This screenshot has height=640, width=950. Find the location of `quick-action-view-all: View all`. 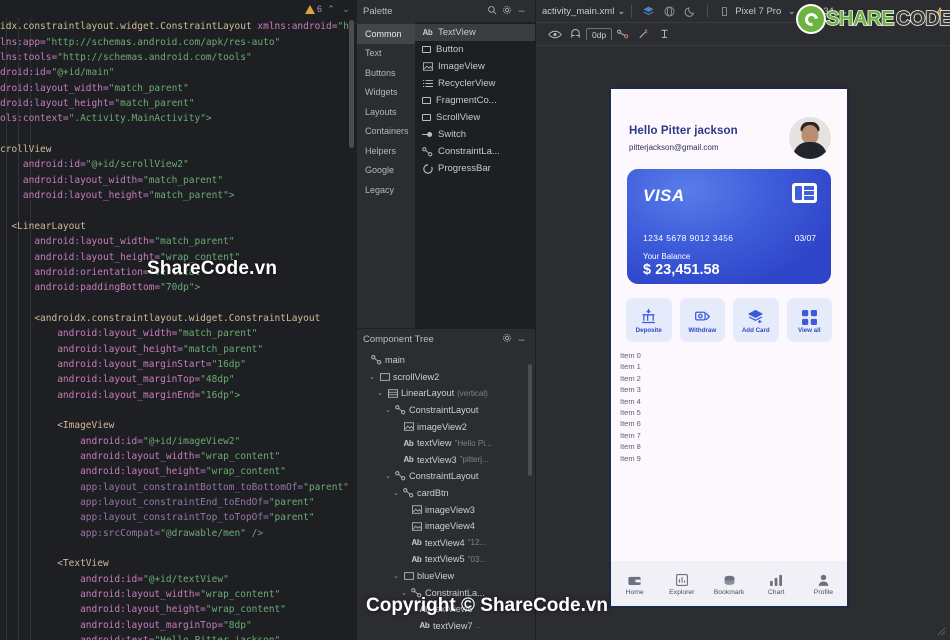

quick-action-view-all: View all is located at coordinates (809, 320).